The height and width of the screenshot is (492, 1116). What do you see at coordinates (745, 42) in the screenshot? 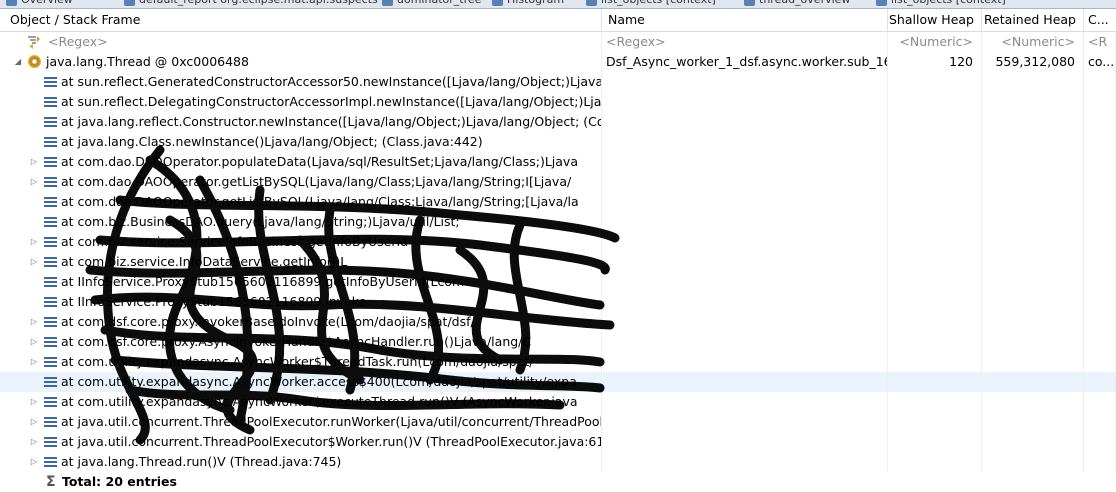
I see `filter-input-name: <Regex>` at bounding box center [745, 42].